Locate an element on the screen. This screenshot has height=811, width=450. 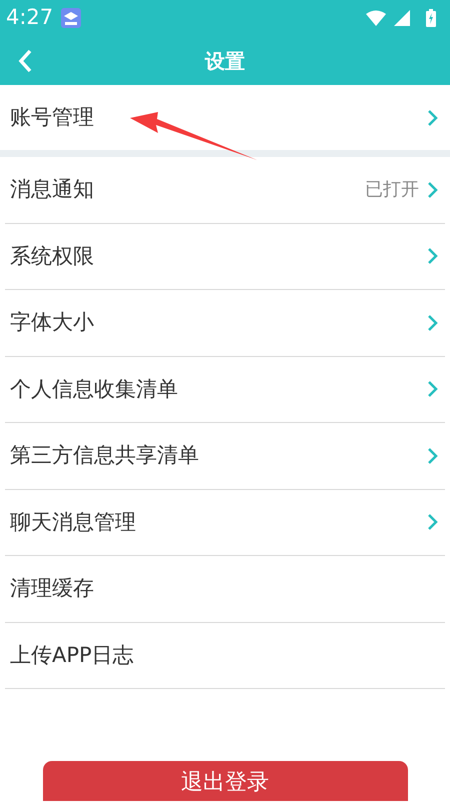
row-value: 已打开 is located at coordinates (392, 190).